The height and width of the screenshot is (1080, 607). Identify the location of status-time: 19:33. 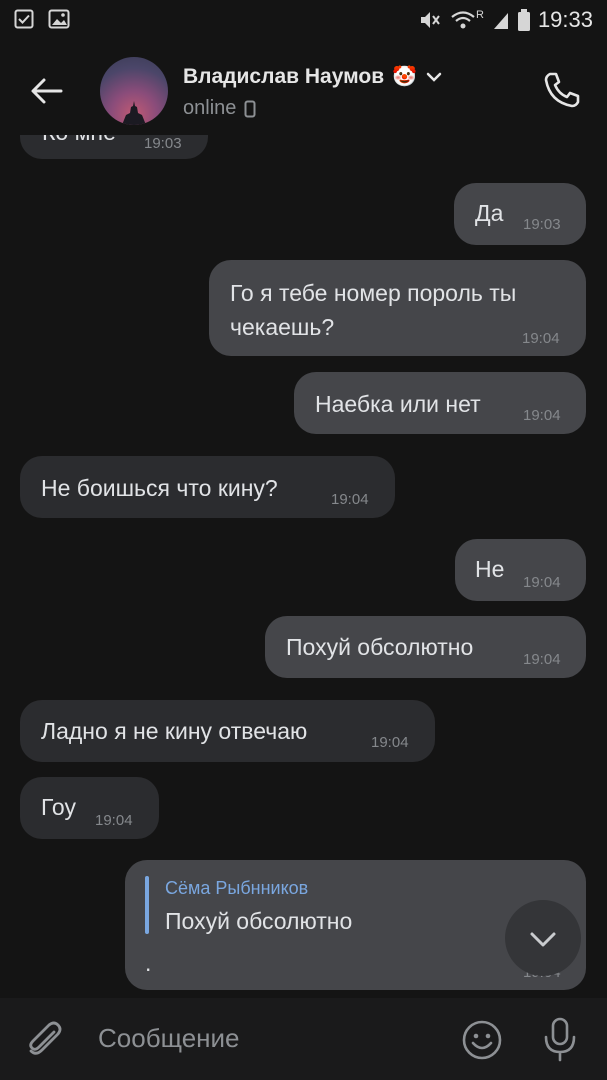
(565, 19).